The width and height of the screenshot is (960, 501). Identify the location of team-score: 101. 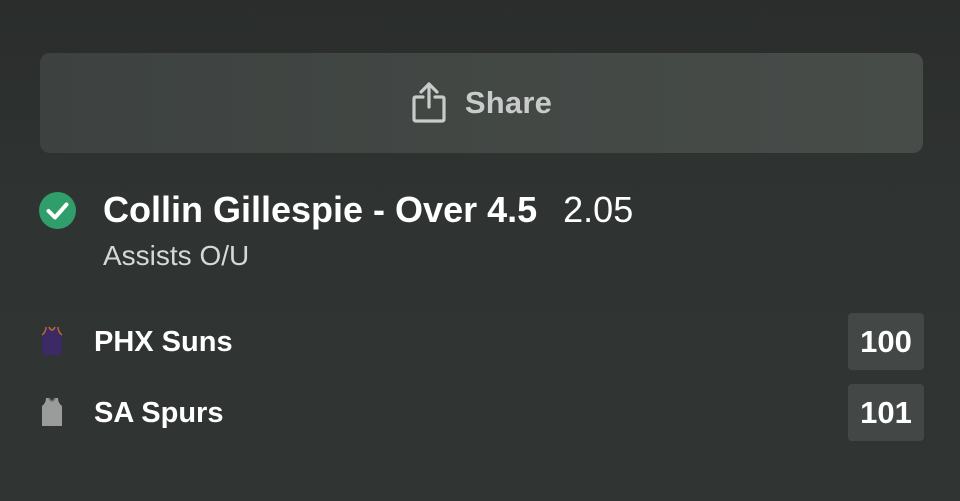
(886, 412).